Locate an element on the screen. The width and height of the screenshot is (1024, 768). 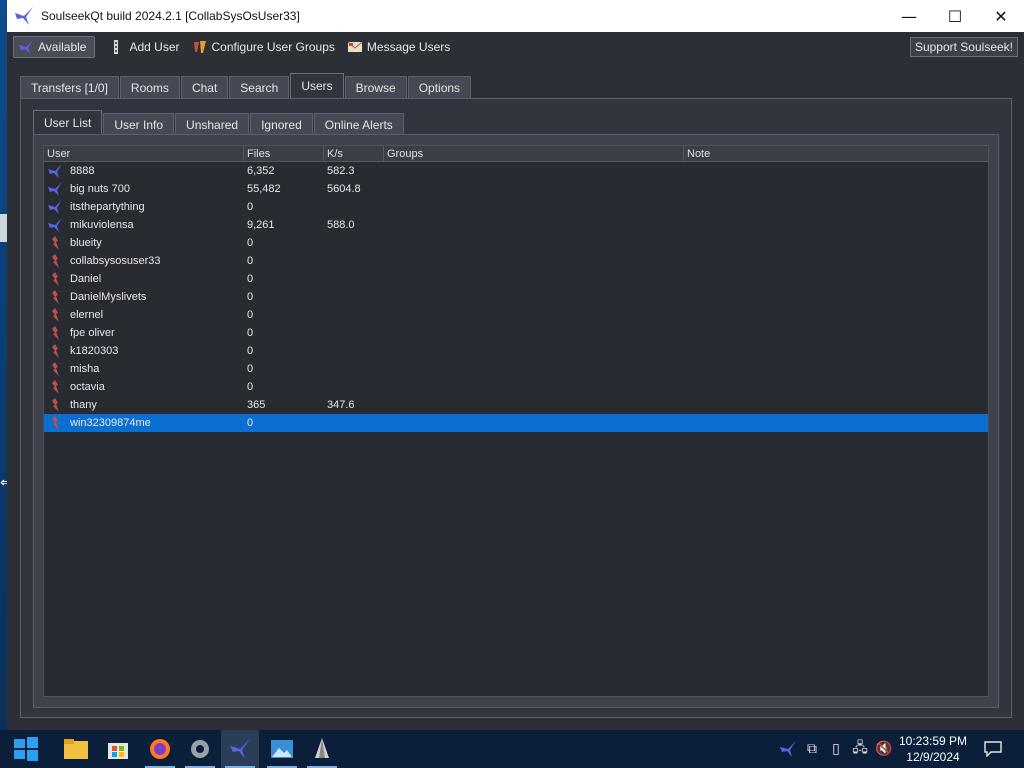
tab-online-alerts: Online Alerts is located at coordinates (358, 124).